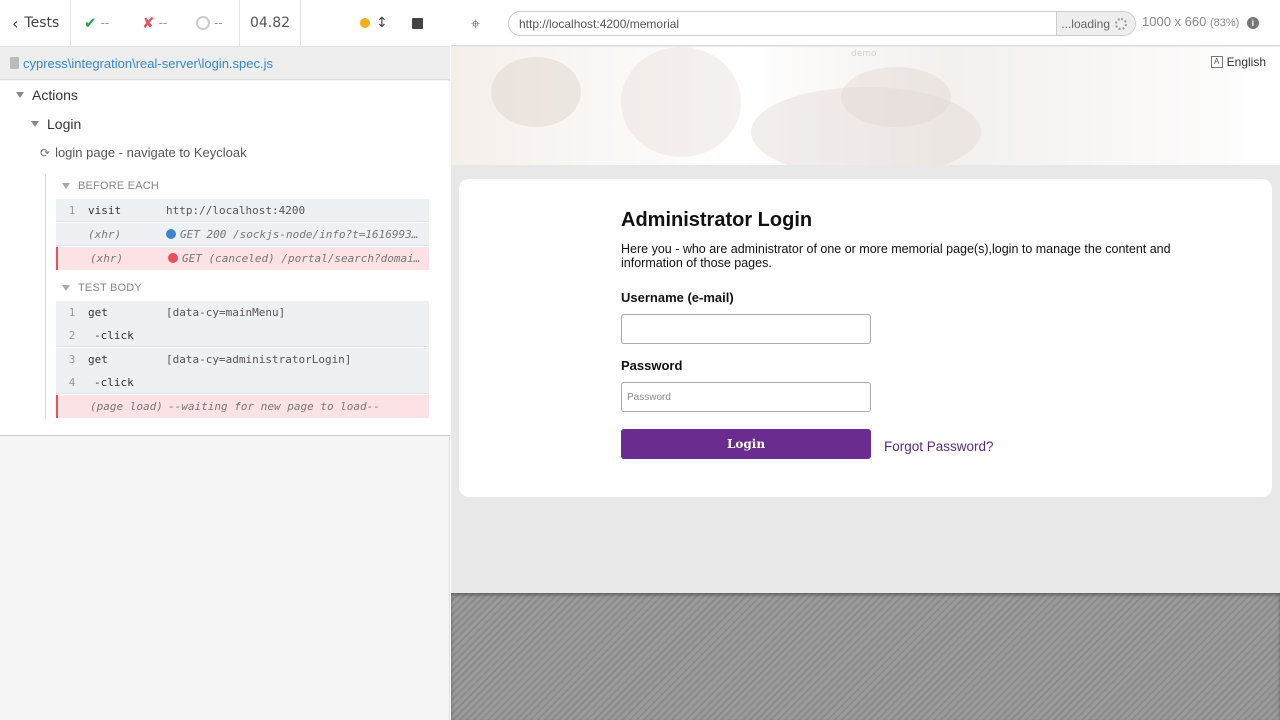 This screenshot has height=720, width=1280. I want to click on username-label: Username (e-mail), so click(677, 297).